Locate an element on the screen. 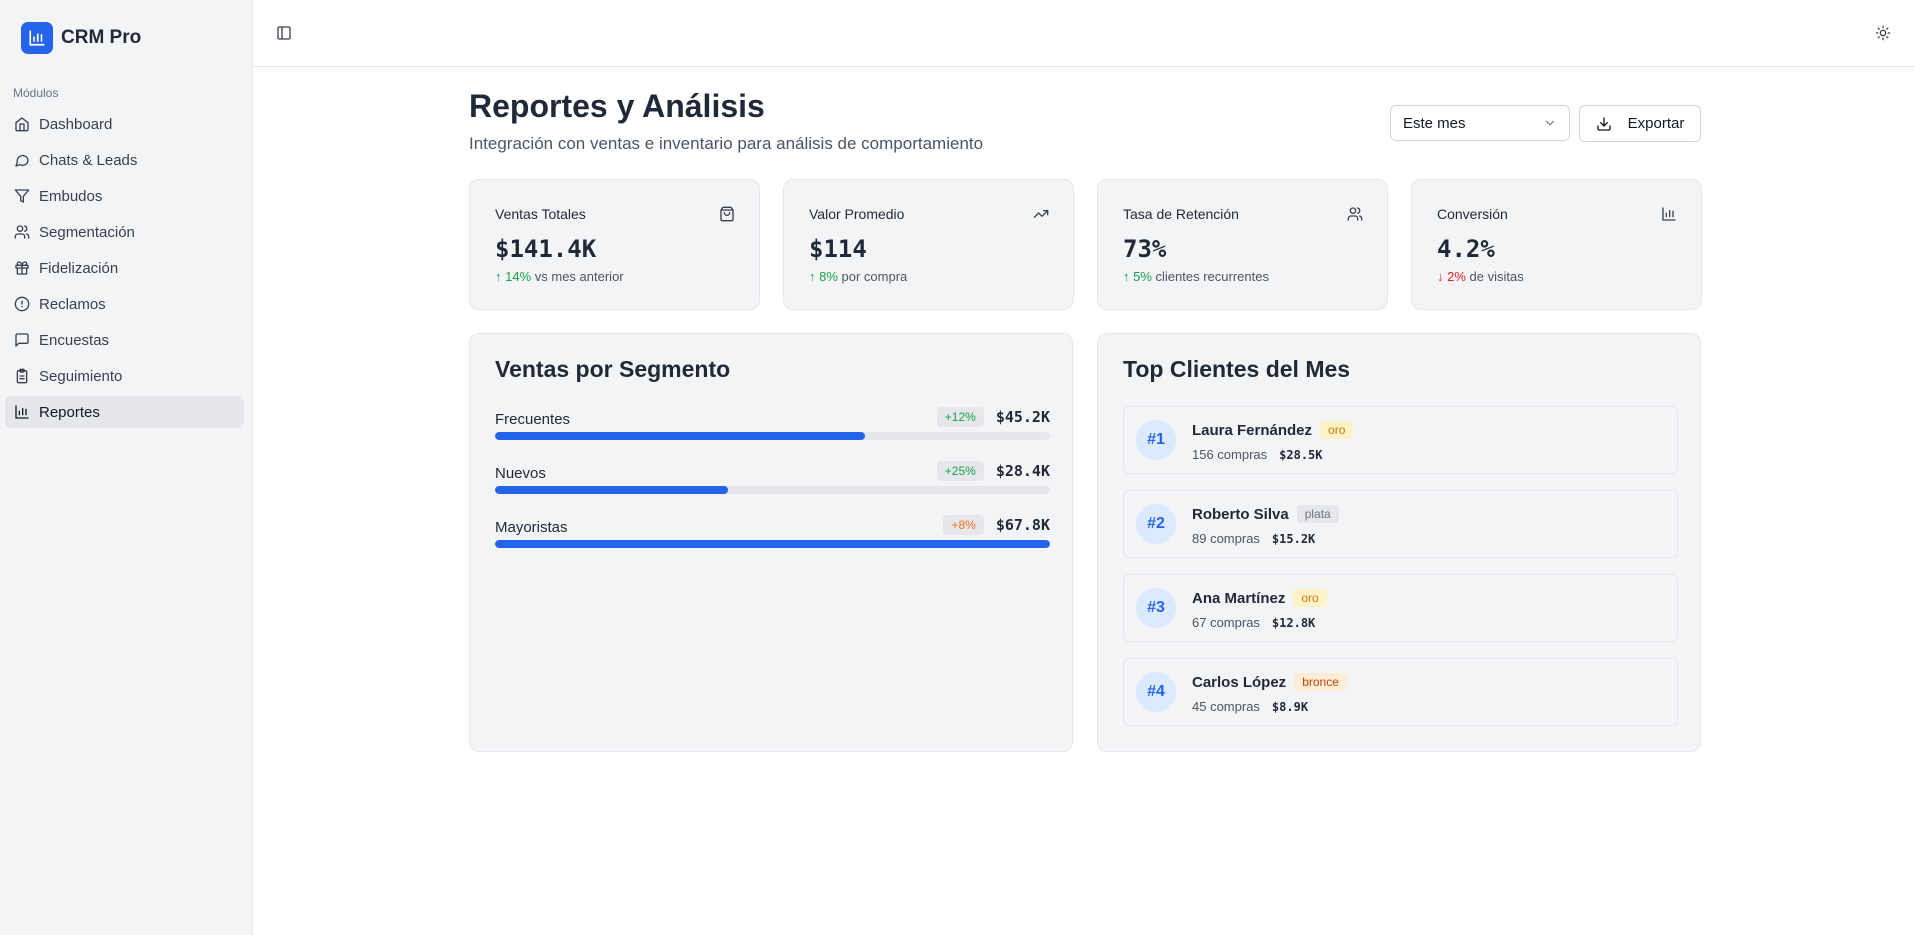 The width and height of the screenshot is (1914, 935). client-amount: $8.9K is located at coordinates (1290, 706).